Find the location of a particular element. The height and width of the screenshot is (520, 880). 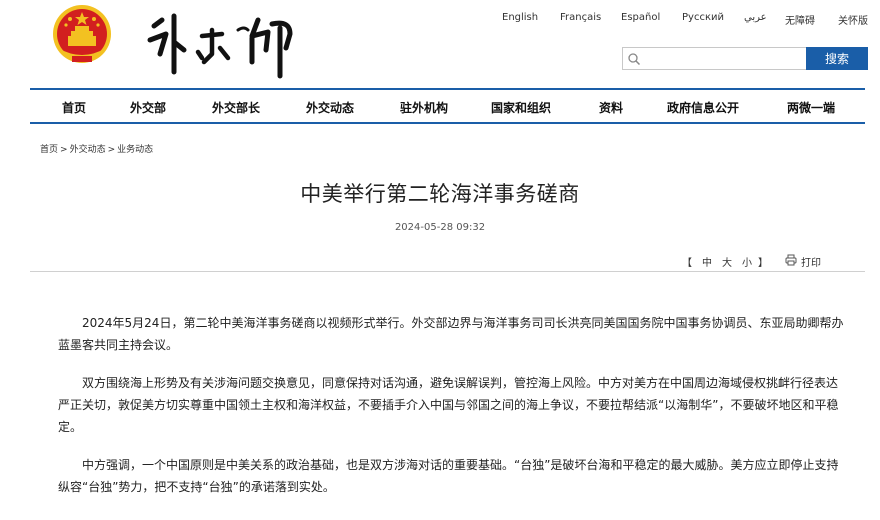

breadcrumb-home-link: 首页 is located at coordinates (49, 150).